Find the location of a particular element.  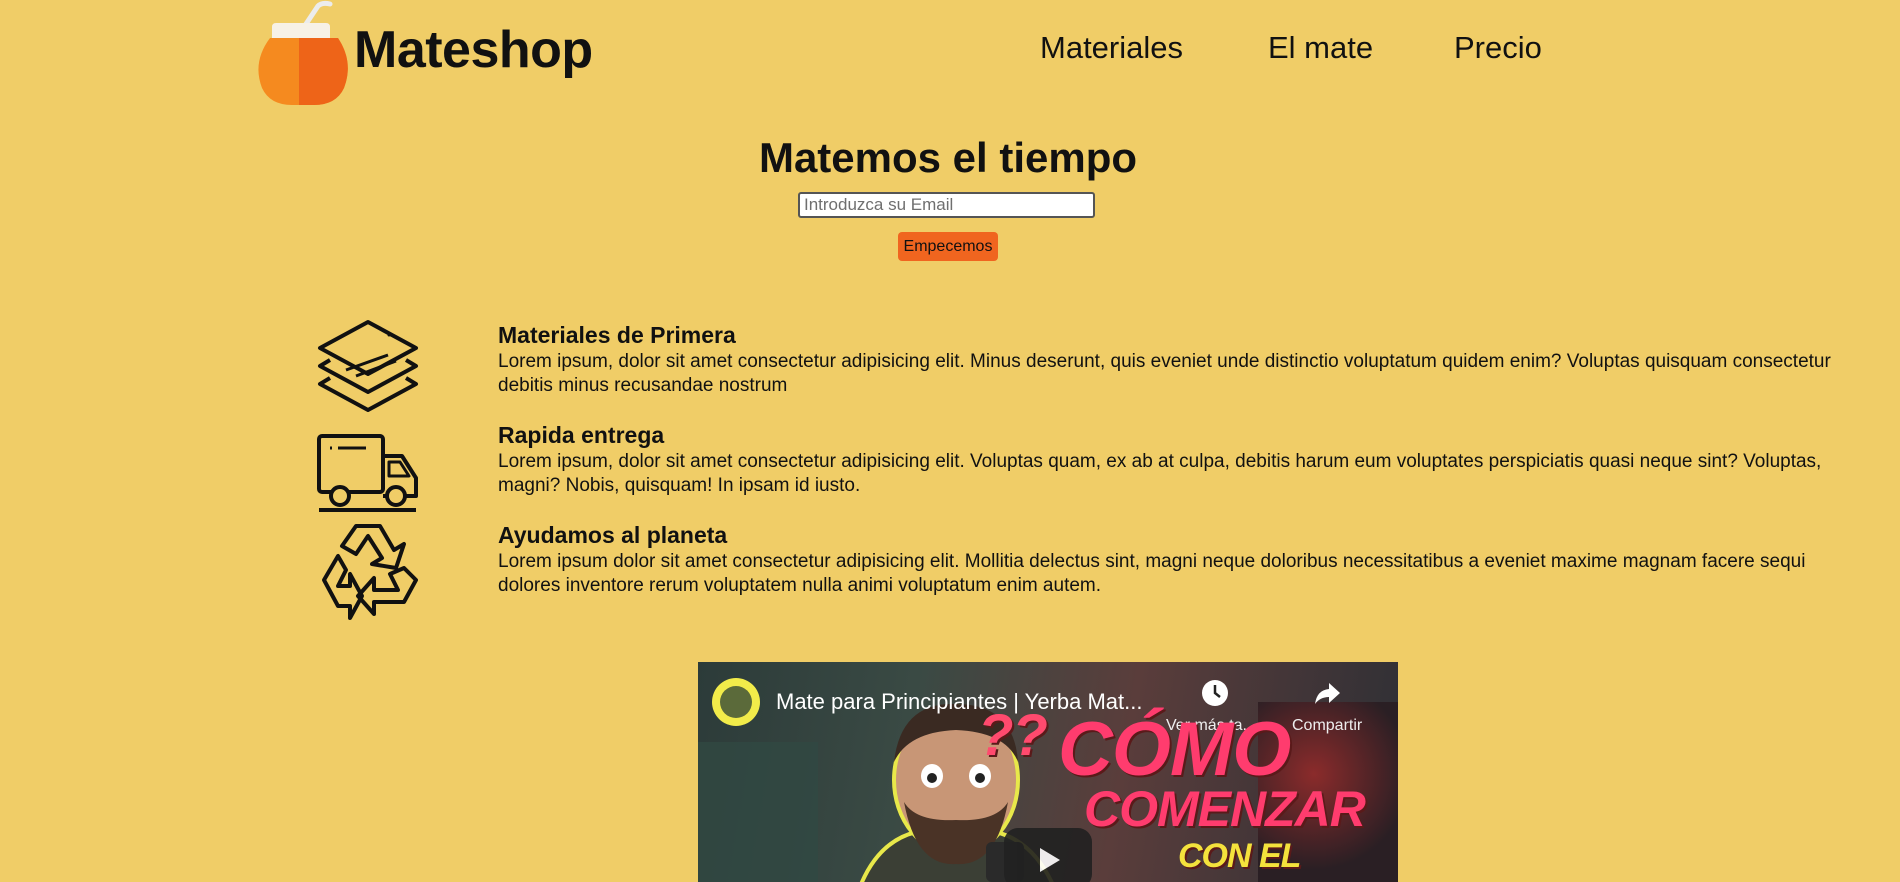

delivery-truck-icon is located at coordinates (368, 482).